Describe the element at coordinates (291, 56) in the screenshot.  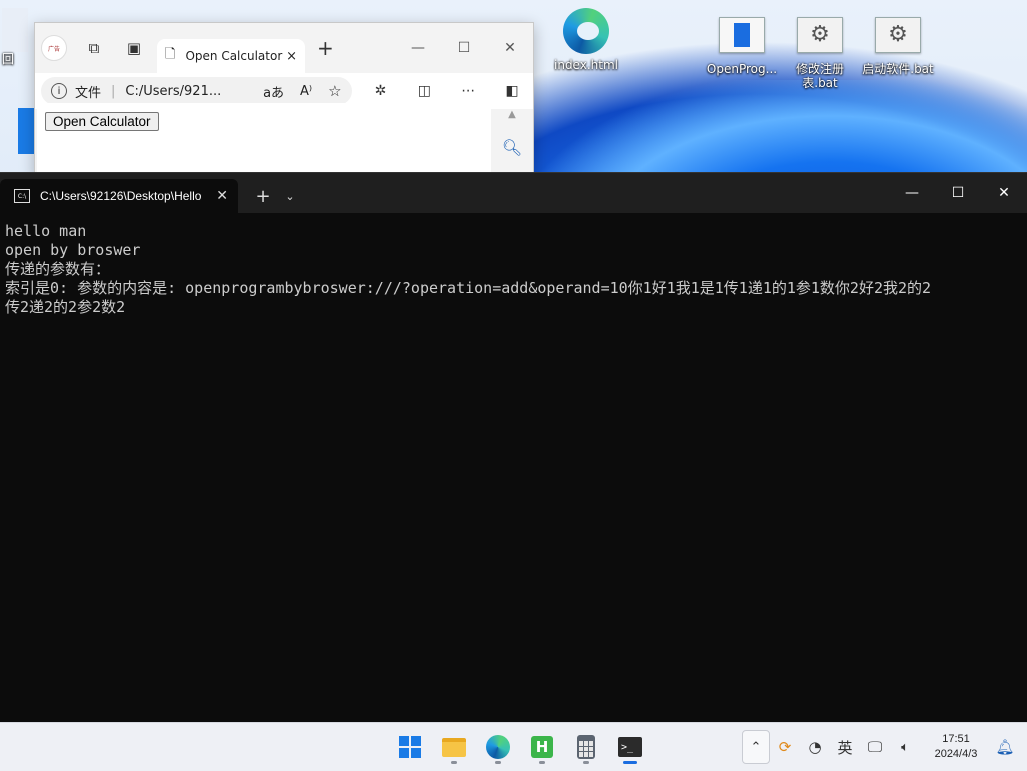
I see `close-tab-icon: ×` at that location.